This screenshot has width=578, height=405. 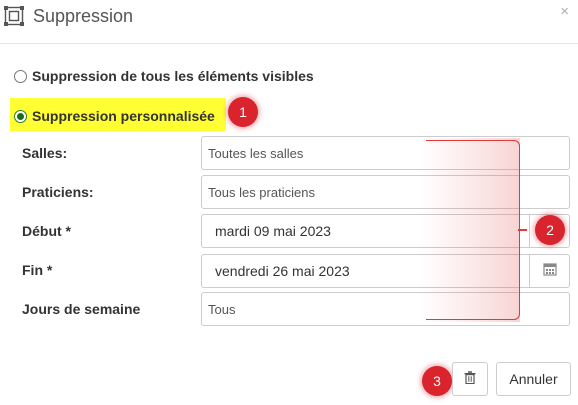 I want to click on delete-button, so click(x=470, y=379).